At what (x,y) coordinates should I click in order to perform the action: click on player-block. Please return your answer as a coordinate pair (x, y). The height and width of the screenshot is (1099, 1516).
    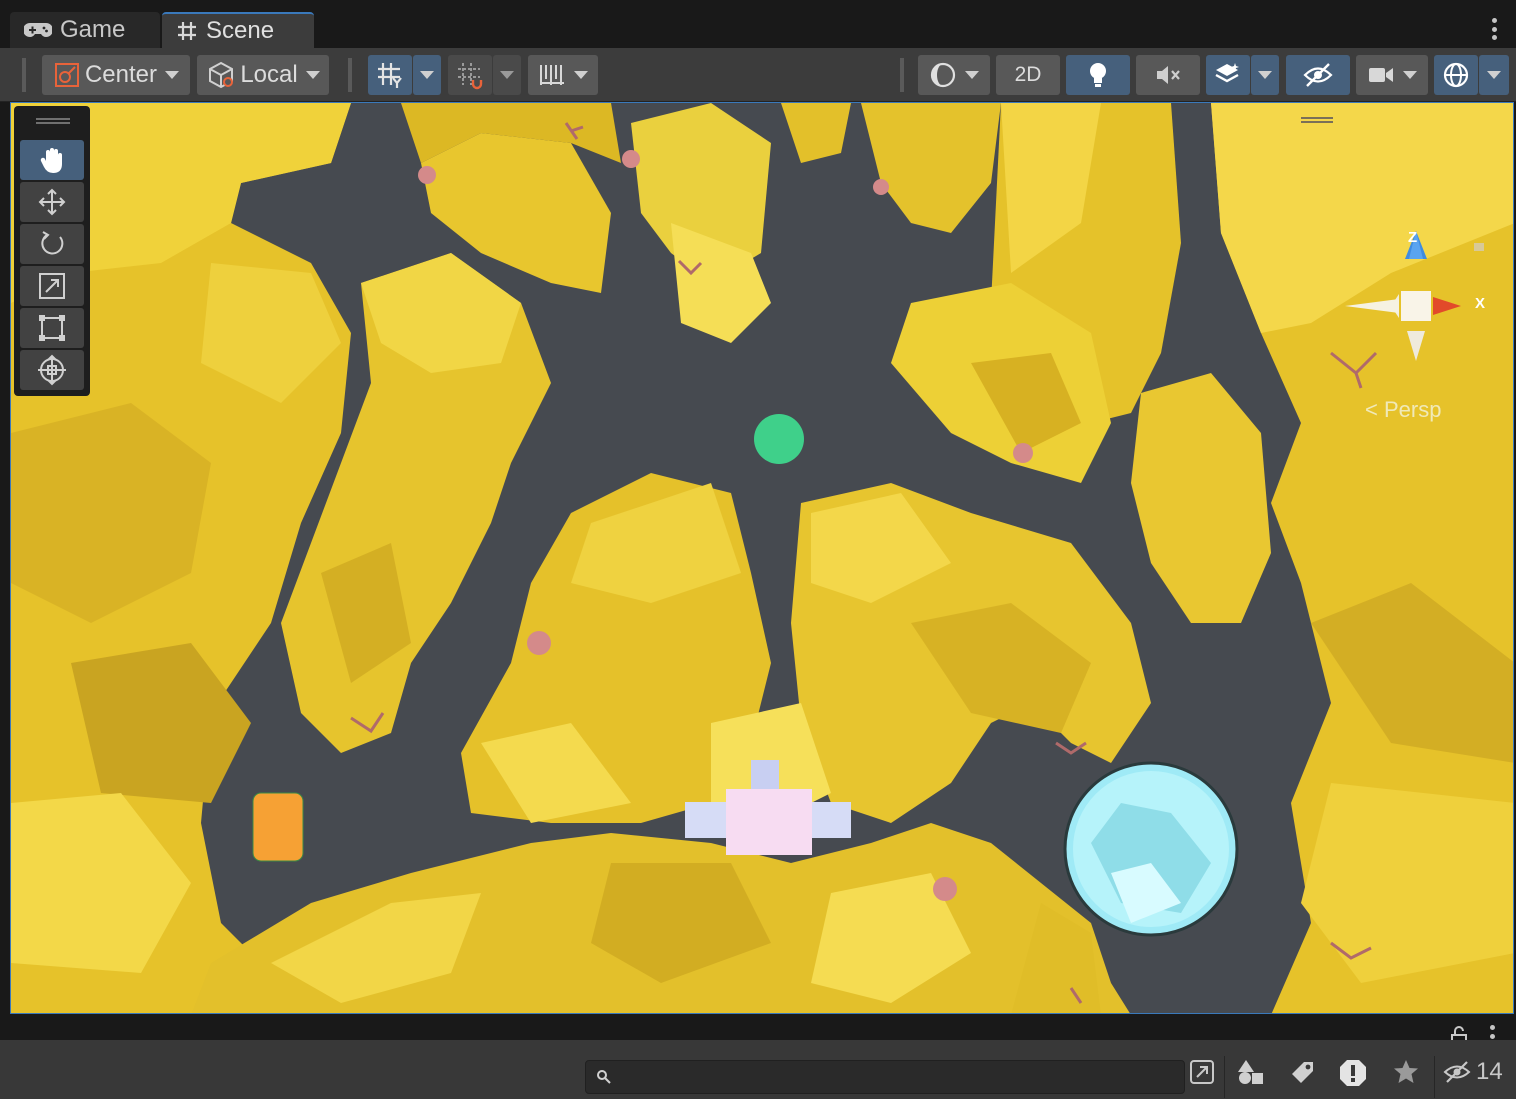
    Looking at the image, I should click on (278, 827).